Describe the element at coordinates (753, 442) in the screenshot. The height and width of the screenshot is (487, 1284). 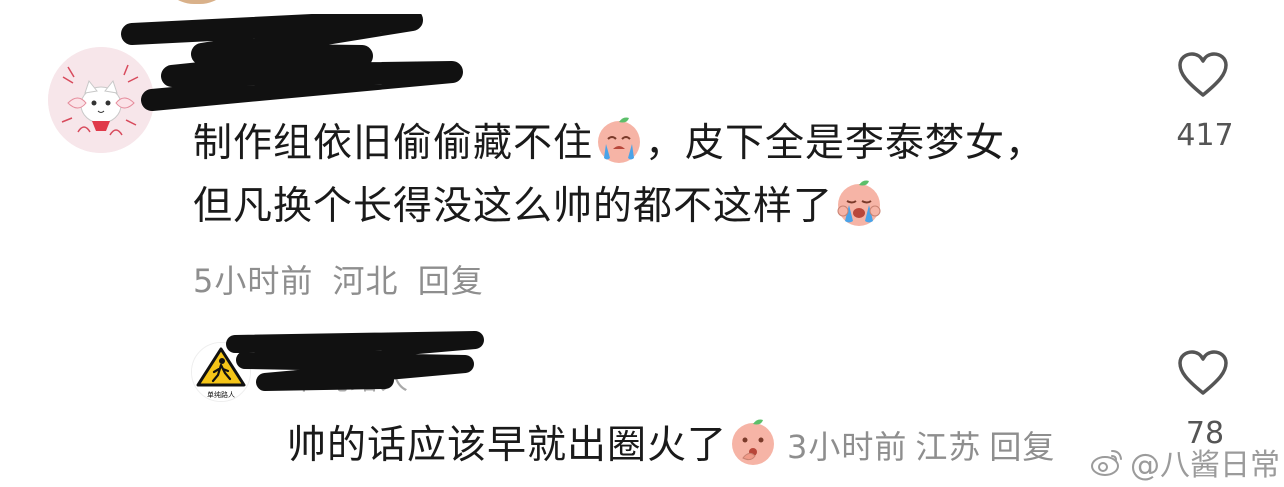
I see `shy-peach-emoji-icon` at that location.